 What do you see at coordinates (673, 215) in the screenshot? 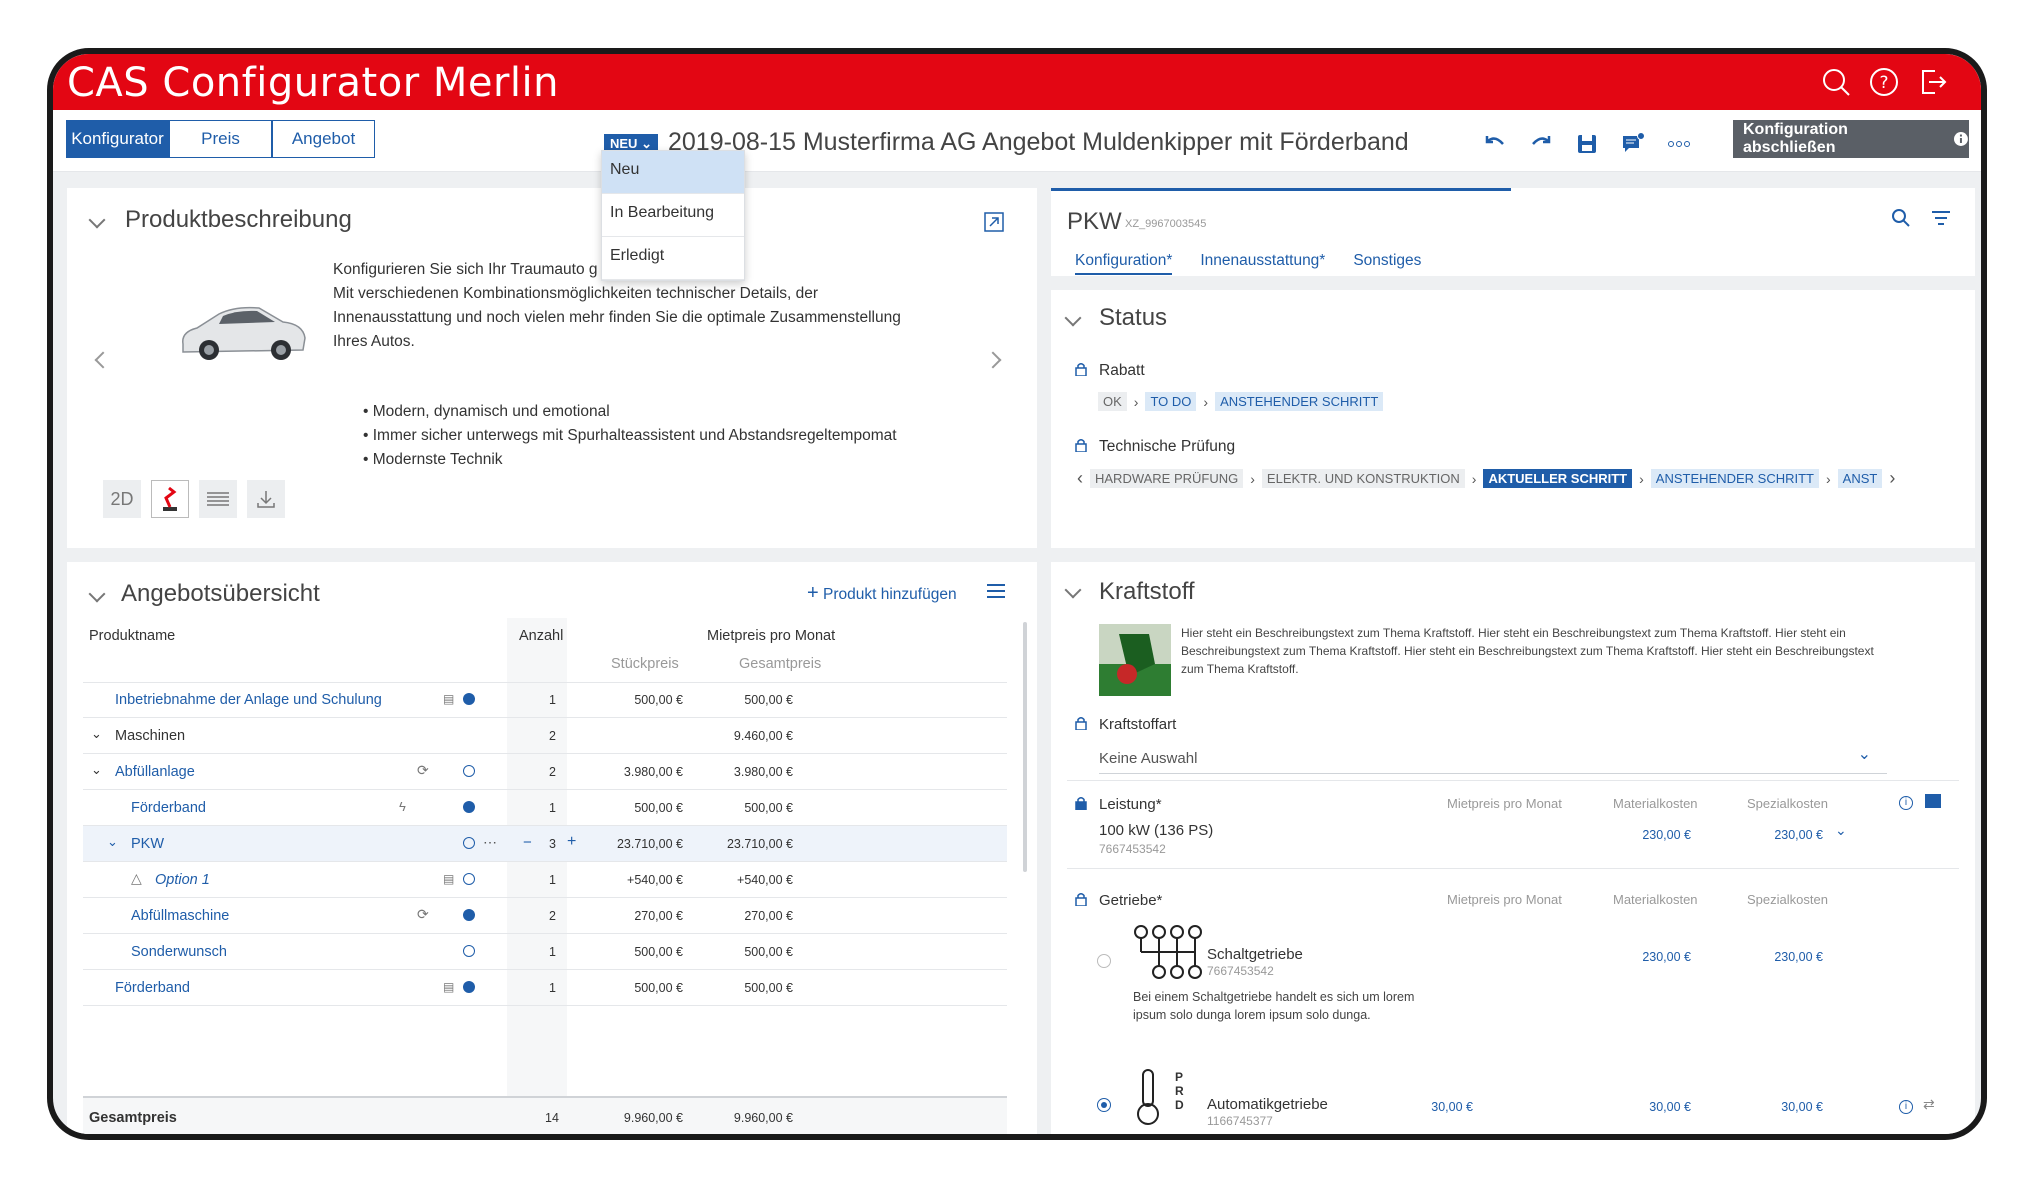
I see `status-option-in-bearbeitung: In Bearbeitung` at bounding box center [673, 215].